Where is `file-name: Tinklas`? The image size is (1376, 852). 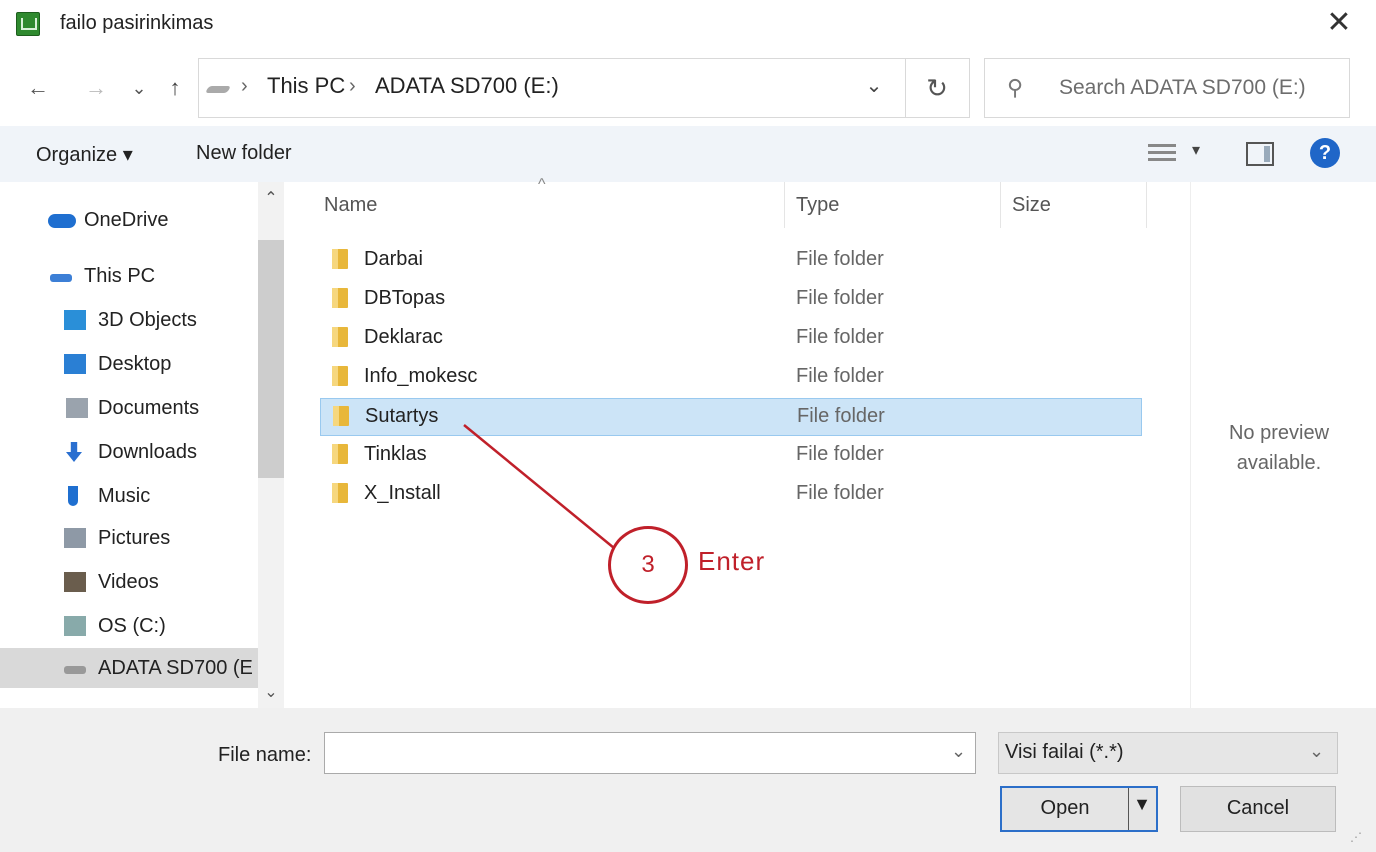
file-name: Tinklas is located at coordinates (395, 454).